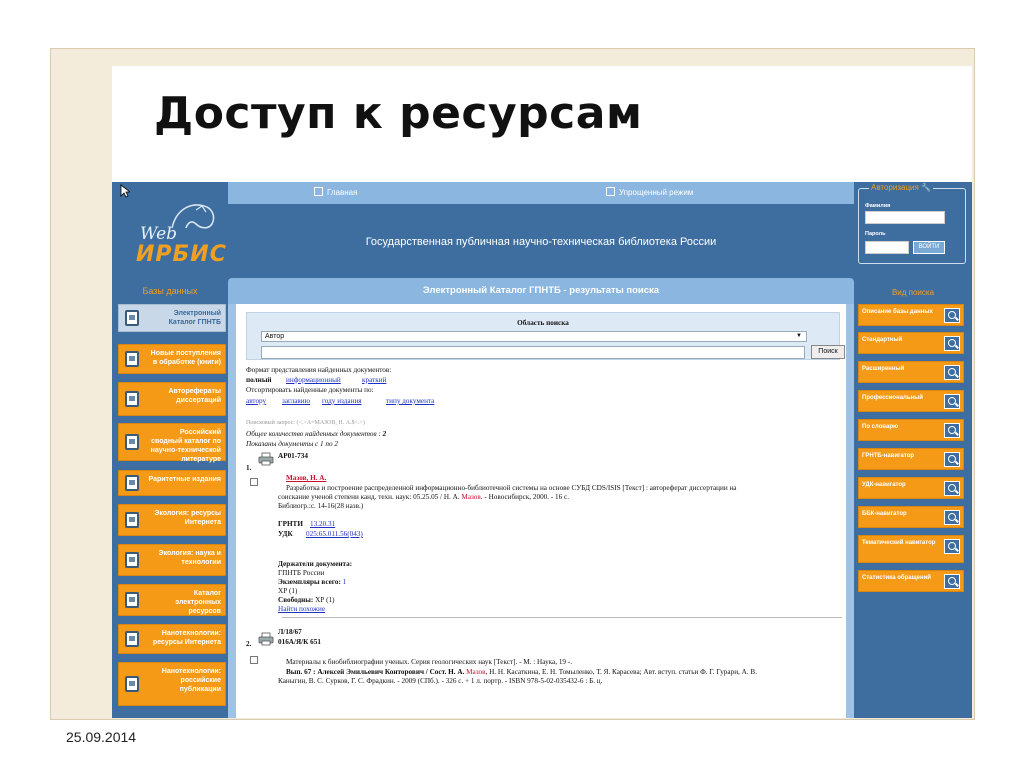 The width and height of the screenshot is (1024, 768). I want to click on view-item-thematic-navigator: Тематический навигатор, so click(911, 549).